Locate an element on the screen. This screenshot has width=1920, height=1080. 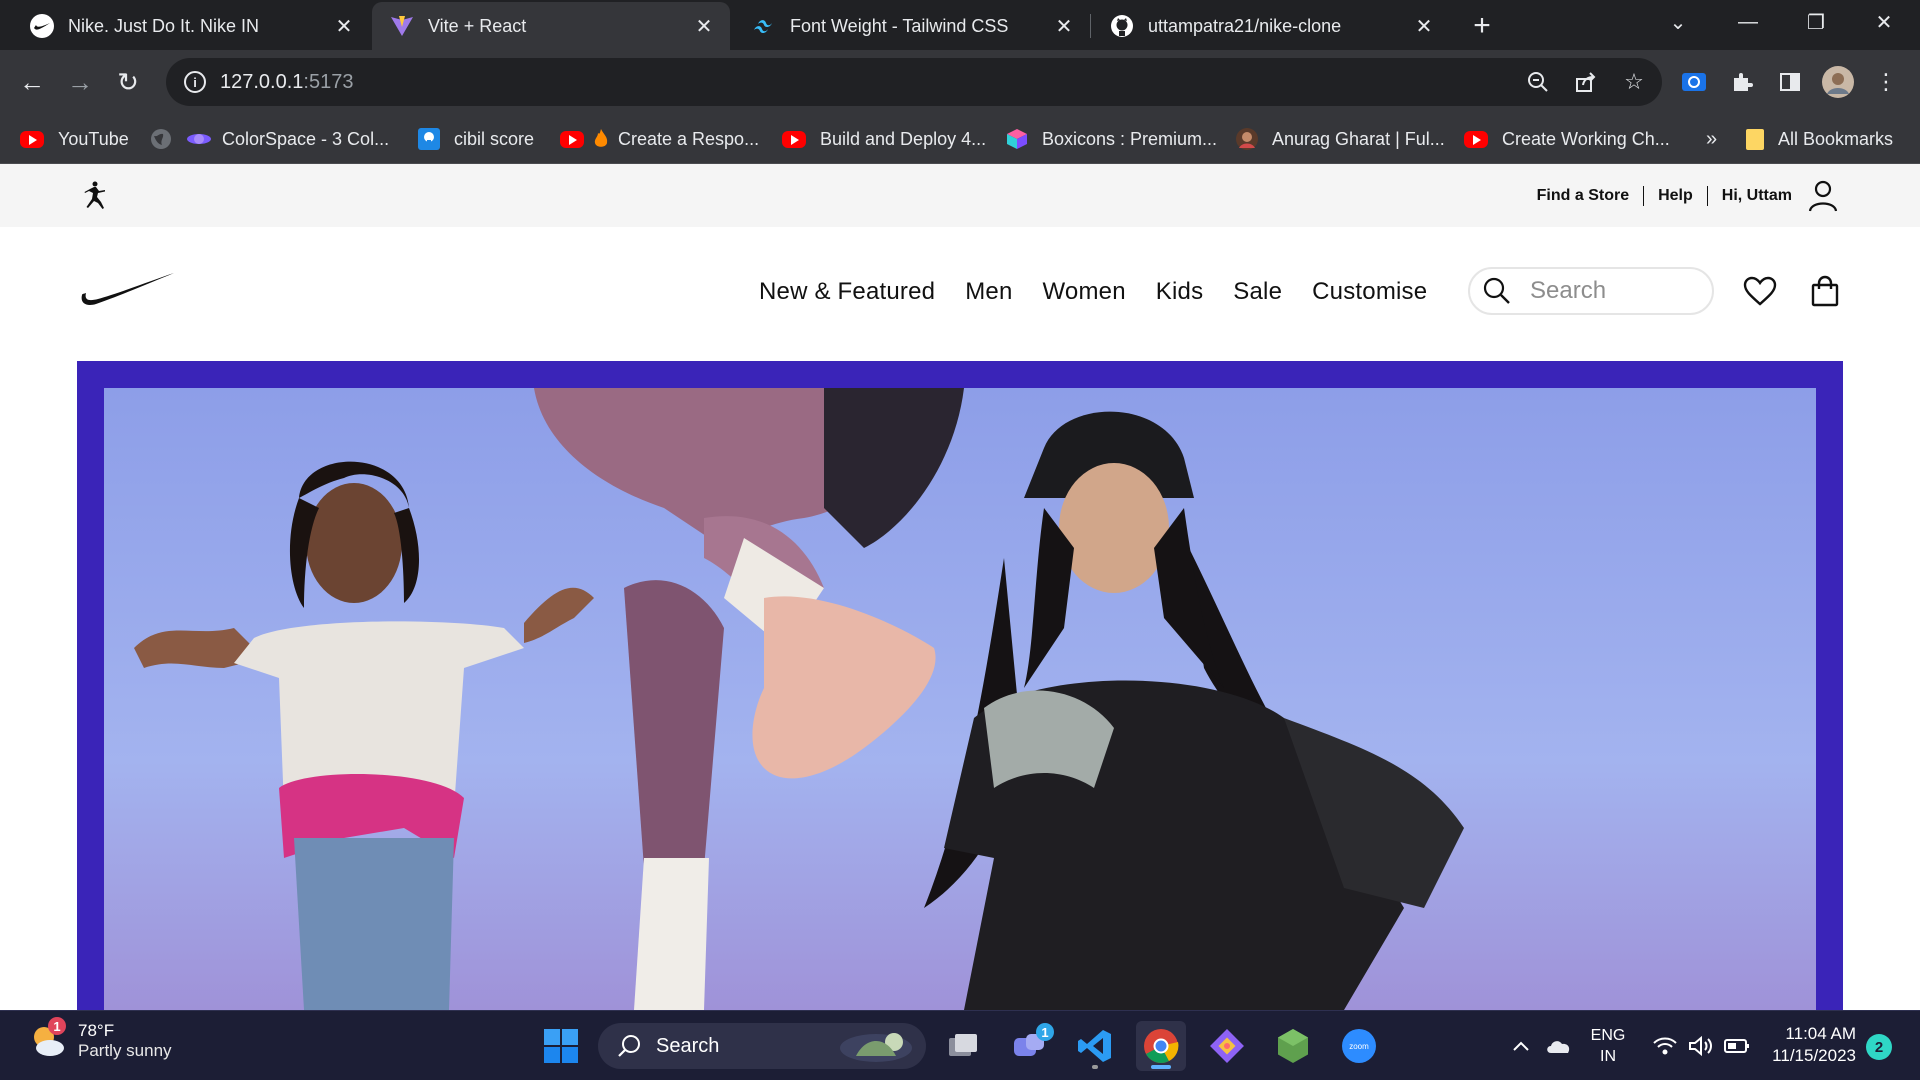
bookmark-star-icon: ☆ is located at coordinates (1634, 82).